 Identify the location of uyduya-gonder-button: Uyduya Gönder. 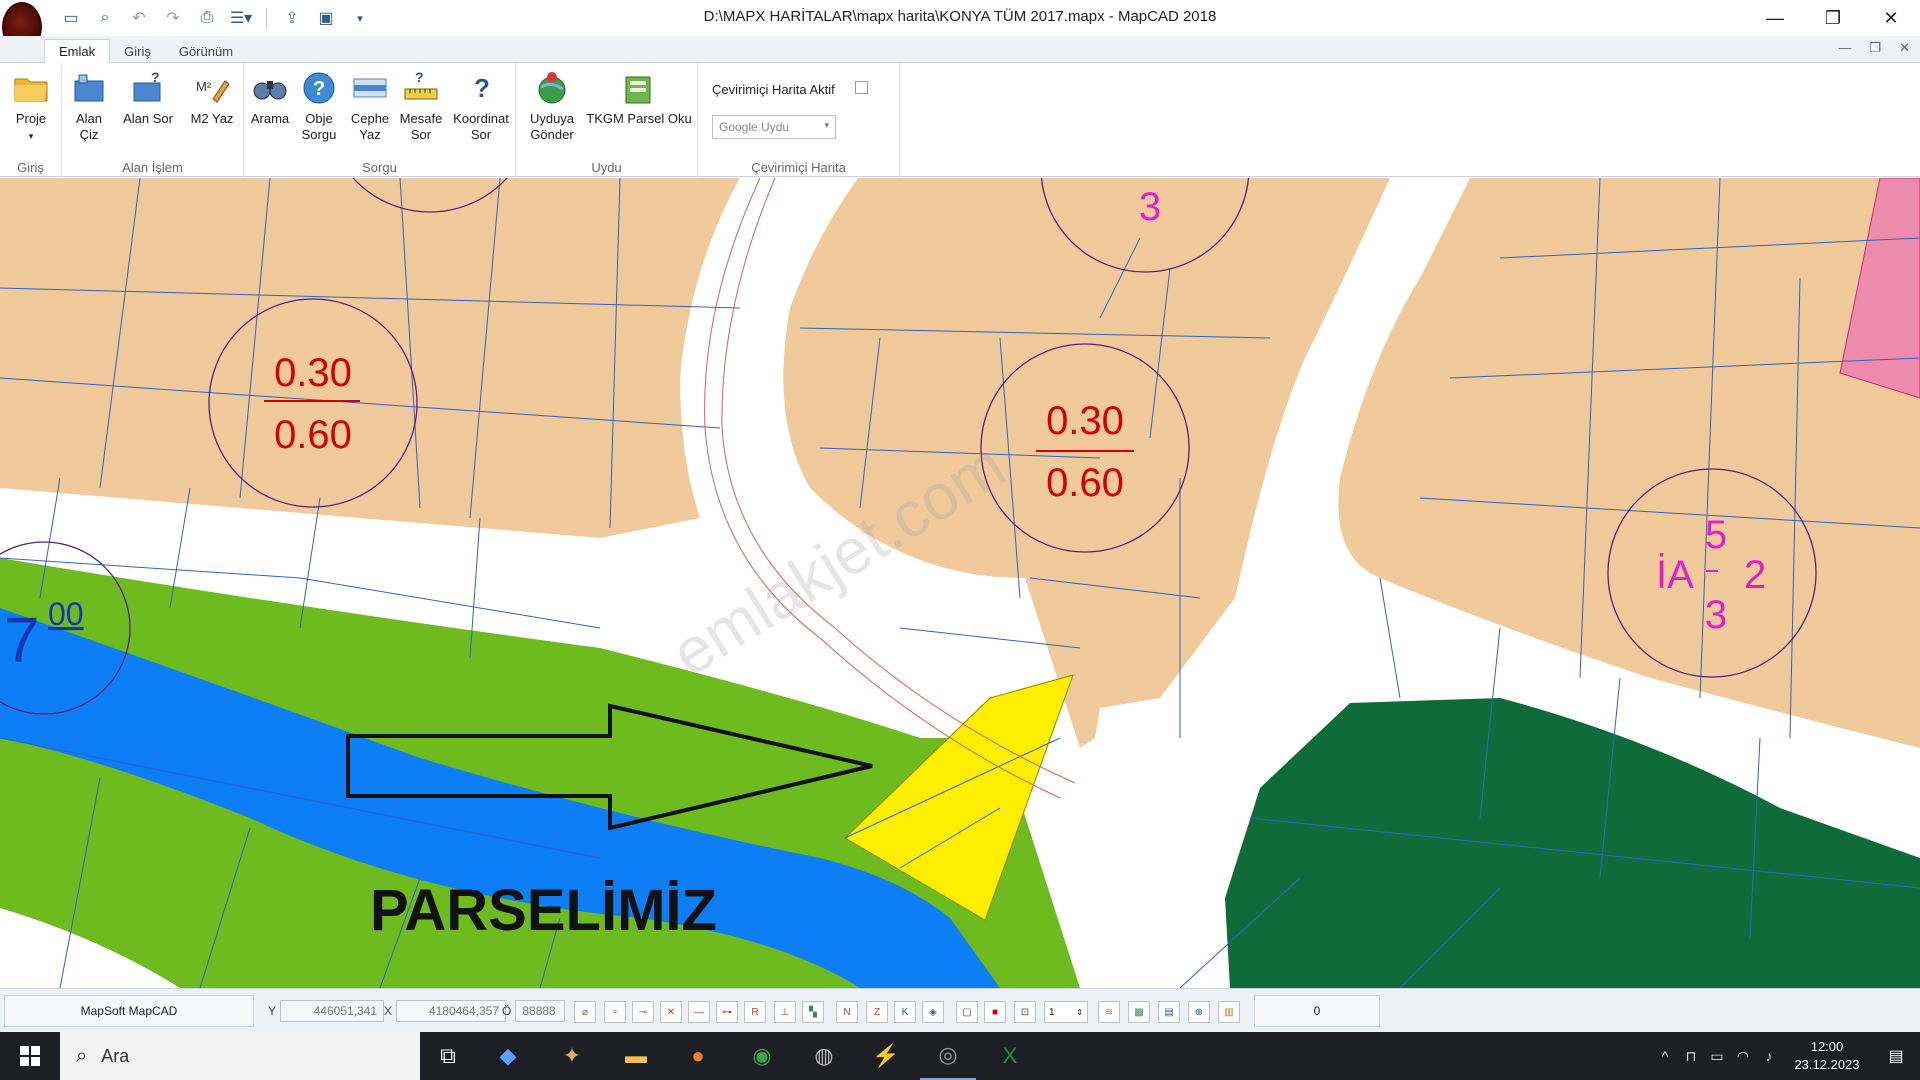
(552, 106).